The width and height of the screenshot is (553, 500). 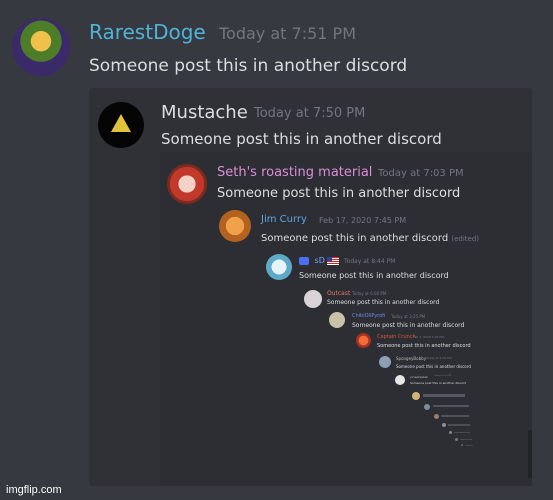 What do you see at coordinates (465, 239) in the screenshot?
I see `edited-label: (edited)` at bounding box center [465, 239].